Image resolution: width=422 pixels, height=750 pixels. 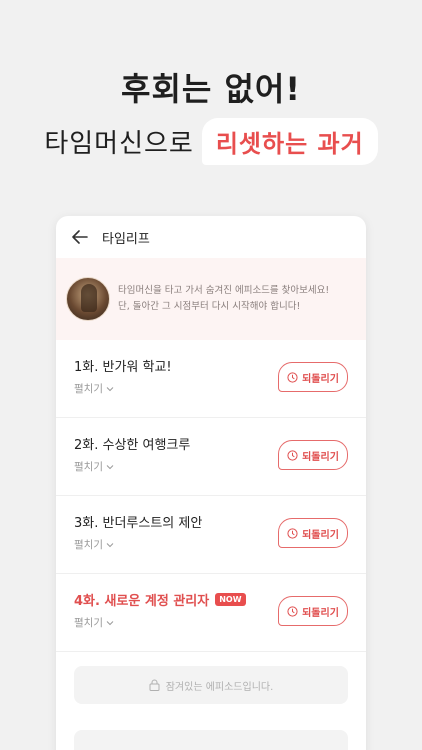 I want to click on notice-line-1: 타임머신을 타고 가서 숨겨진 에피소드를 찾아보세요!, so click(x=224, y=290).